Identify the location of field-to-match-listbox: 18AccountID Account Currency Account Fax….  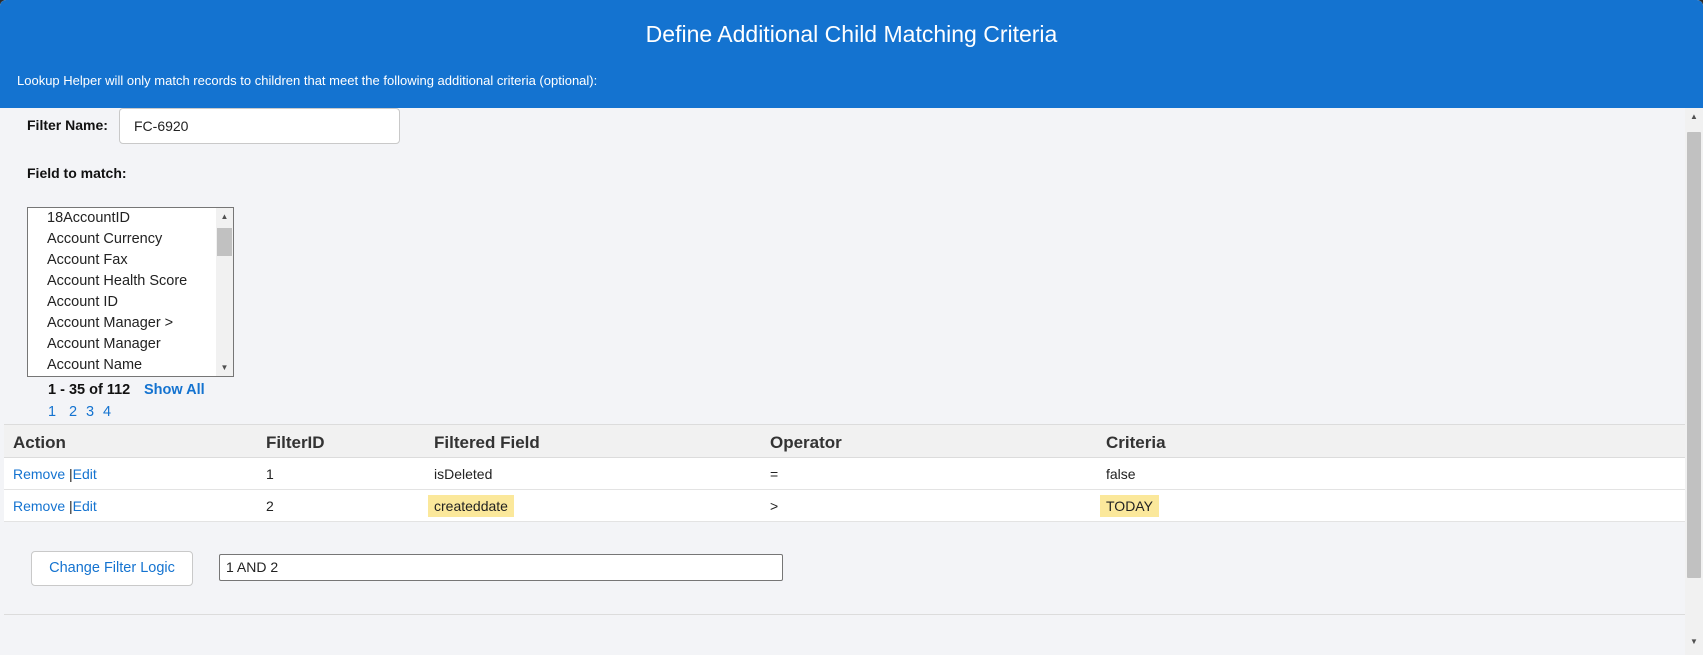
(130, 292).